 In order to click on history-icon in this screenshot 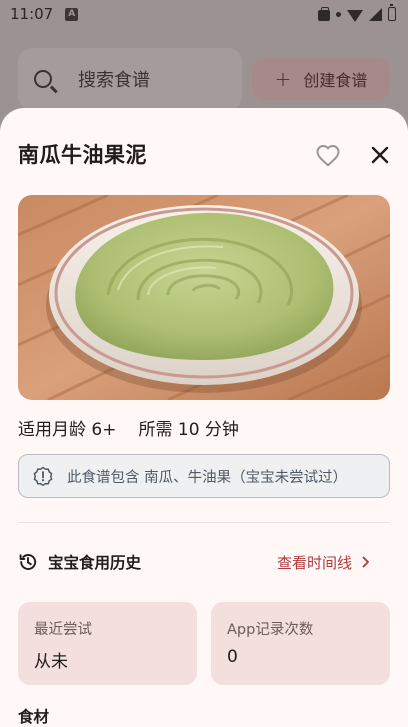, I will do `click(28, 562)`.